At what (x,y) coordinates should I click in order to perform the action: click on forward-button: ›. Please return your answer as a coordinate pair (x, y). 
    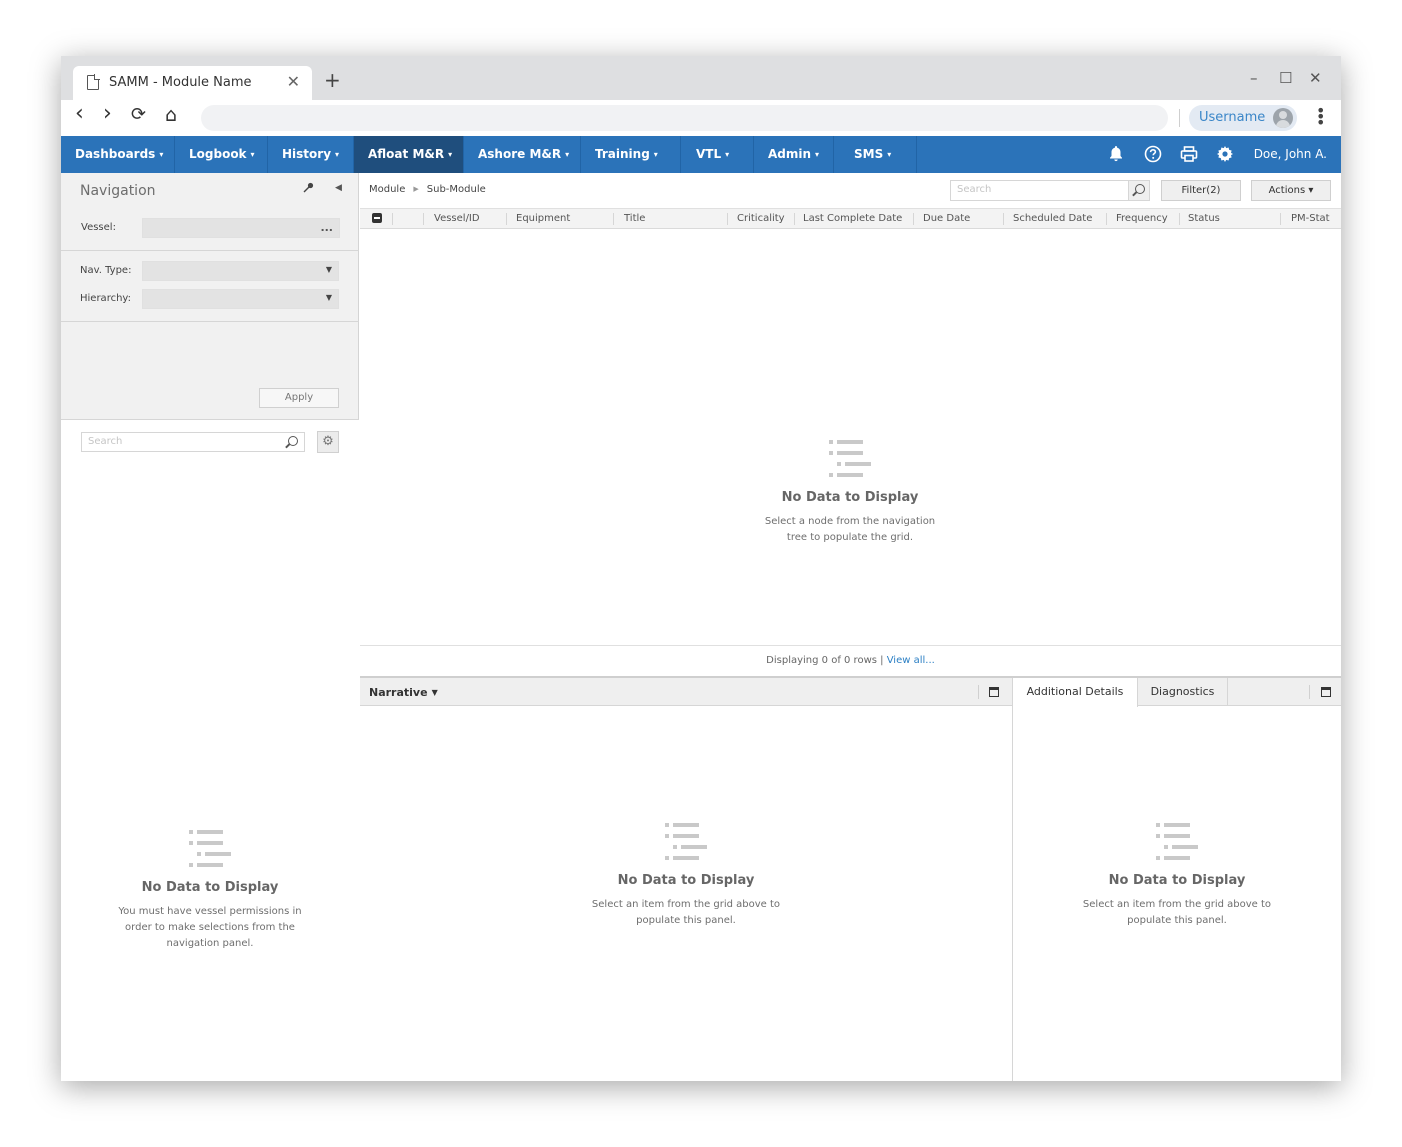
    Looking at the image, I should click on (107, 114).